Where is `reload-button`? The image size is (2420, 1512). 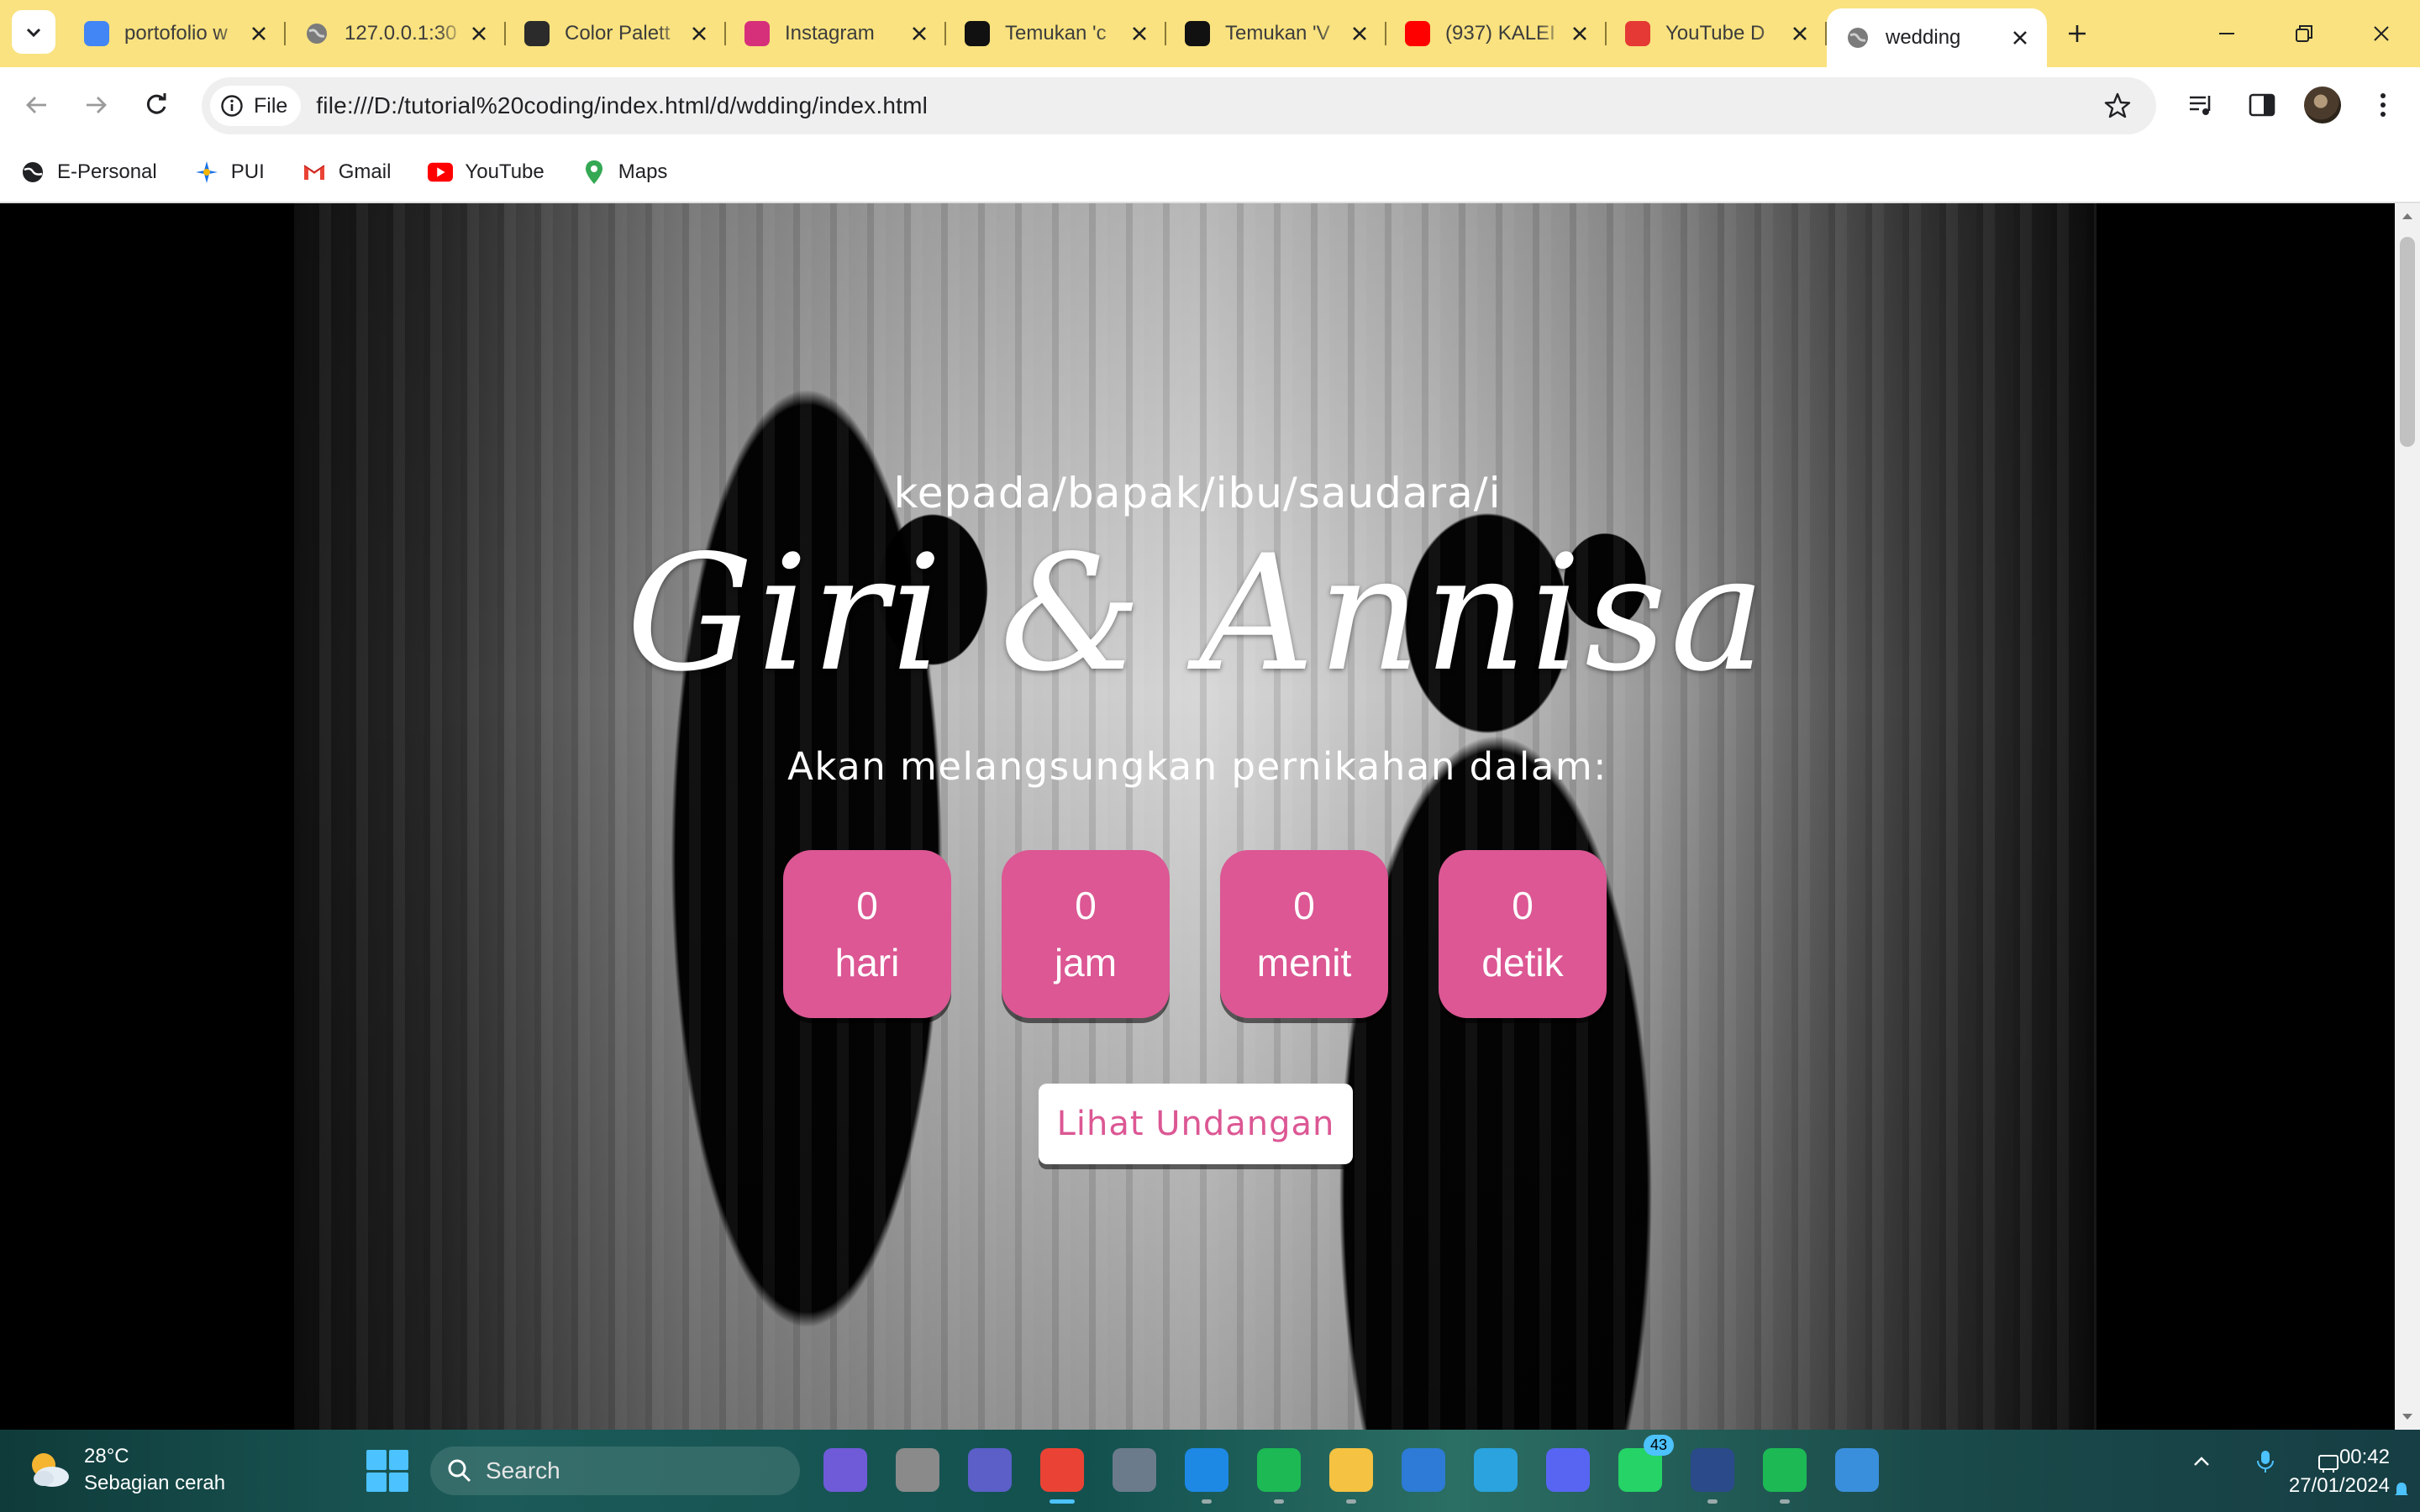
reload-button is located at coordinates (157, 105).